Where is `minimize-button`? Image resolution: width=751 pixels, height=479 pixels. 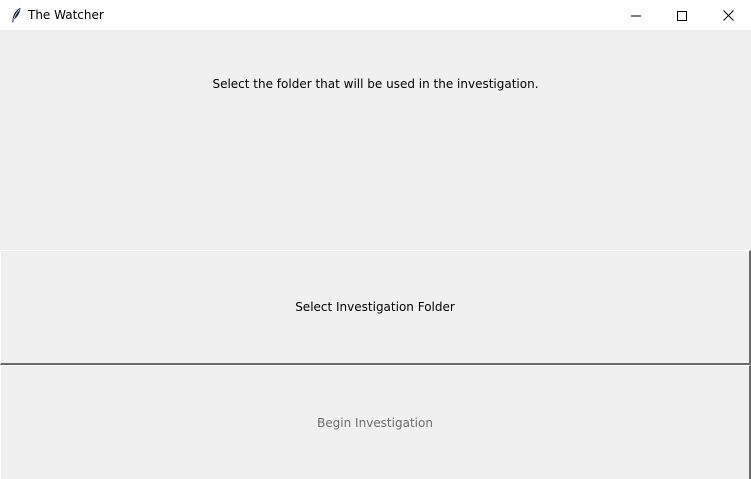 minimize-button is located at coordinates (636, 15).